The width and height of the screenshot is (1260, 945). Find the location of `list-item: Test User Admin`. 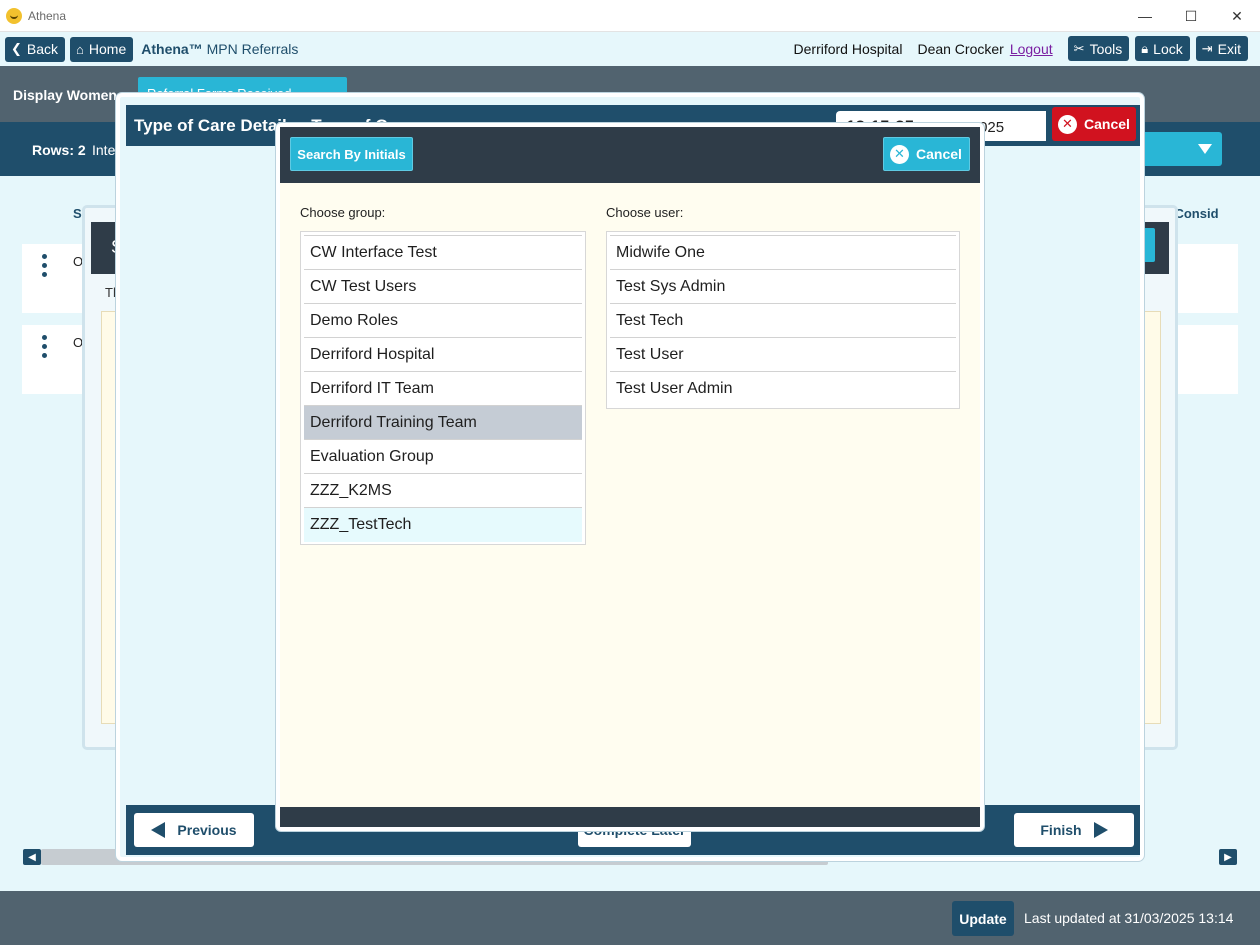

list-item: Test User Admin is located at coordinates (783, 389).